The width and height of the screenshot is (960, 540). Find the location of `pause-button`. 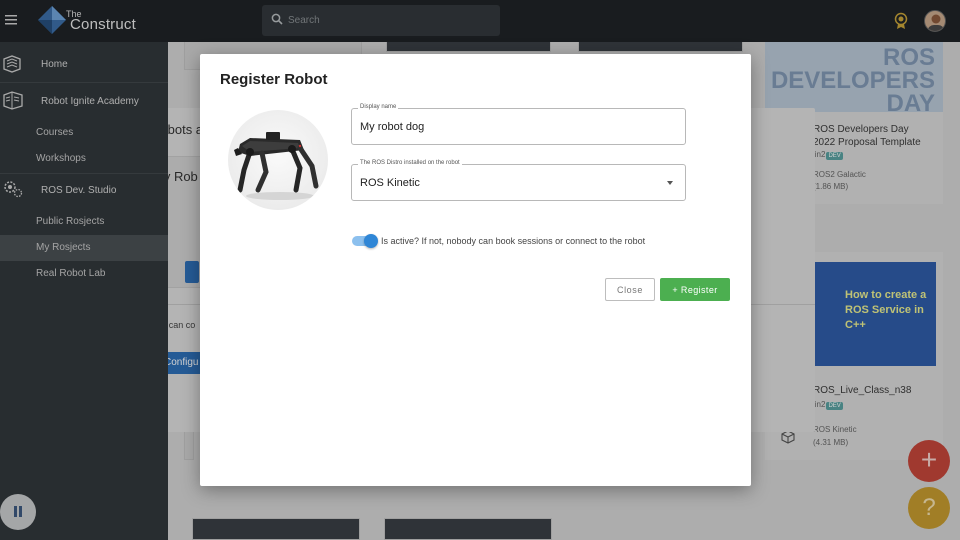

pause-button is located at coordinates (18, 512).